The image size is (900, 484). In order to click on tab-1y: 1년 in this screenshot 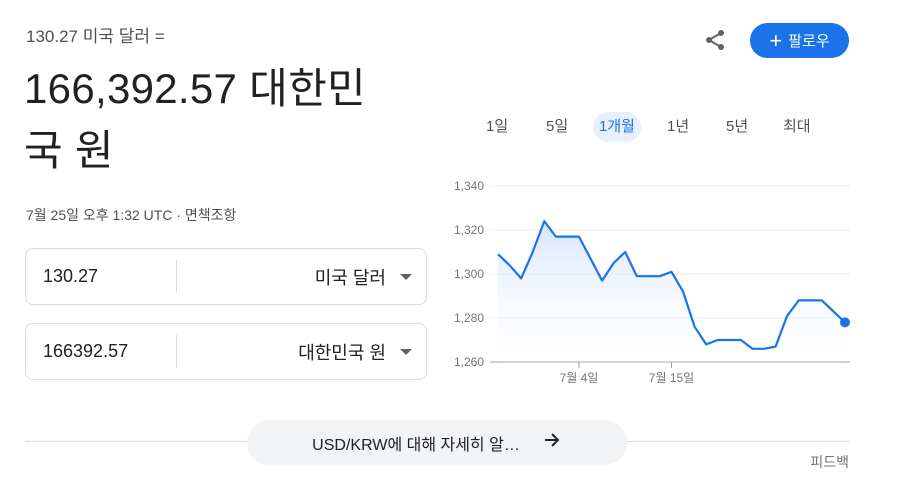, I will do `click(678, 127)`.